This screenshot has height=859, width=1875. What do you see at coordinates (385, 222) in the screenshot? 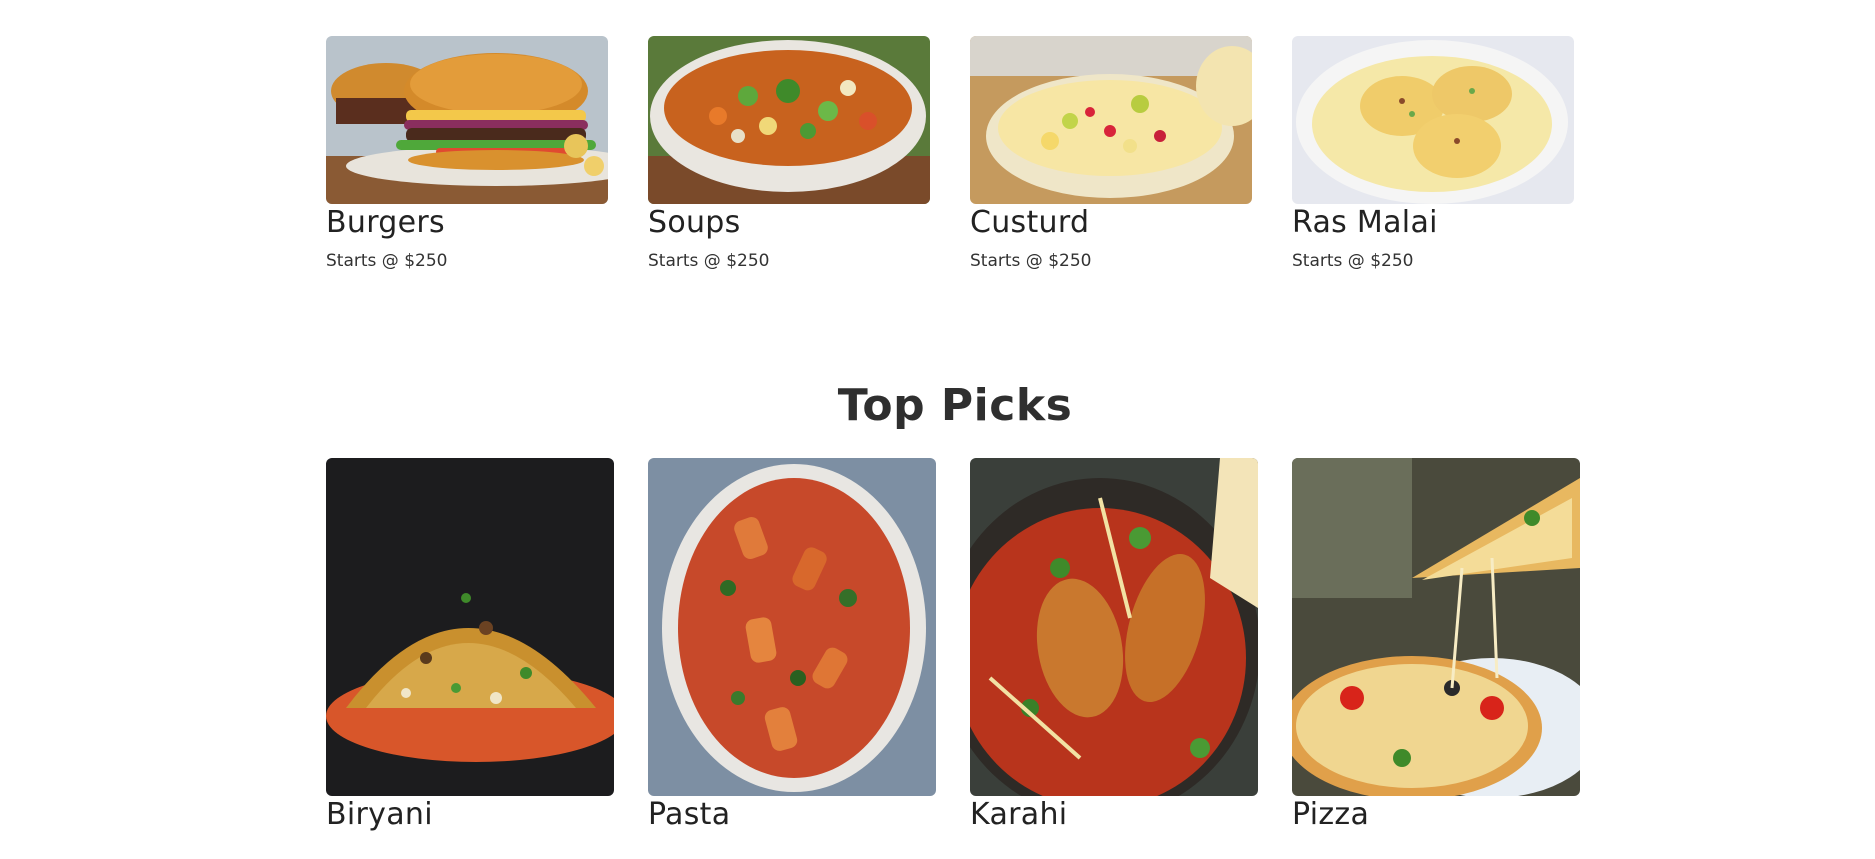
I see `category-title: Burgers` at bounding box center [385, 222].